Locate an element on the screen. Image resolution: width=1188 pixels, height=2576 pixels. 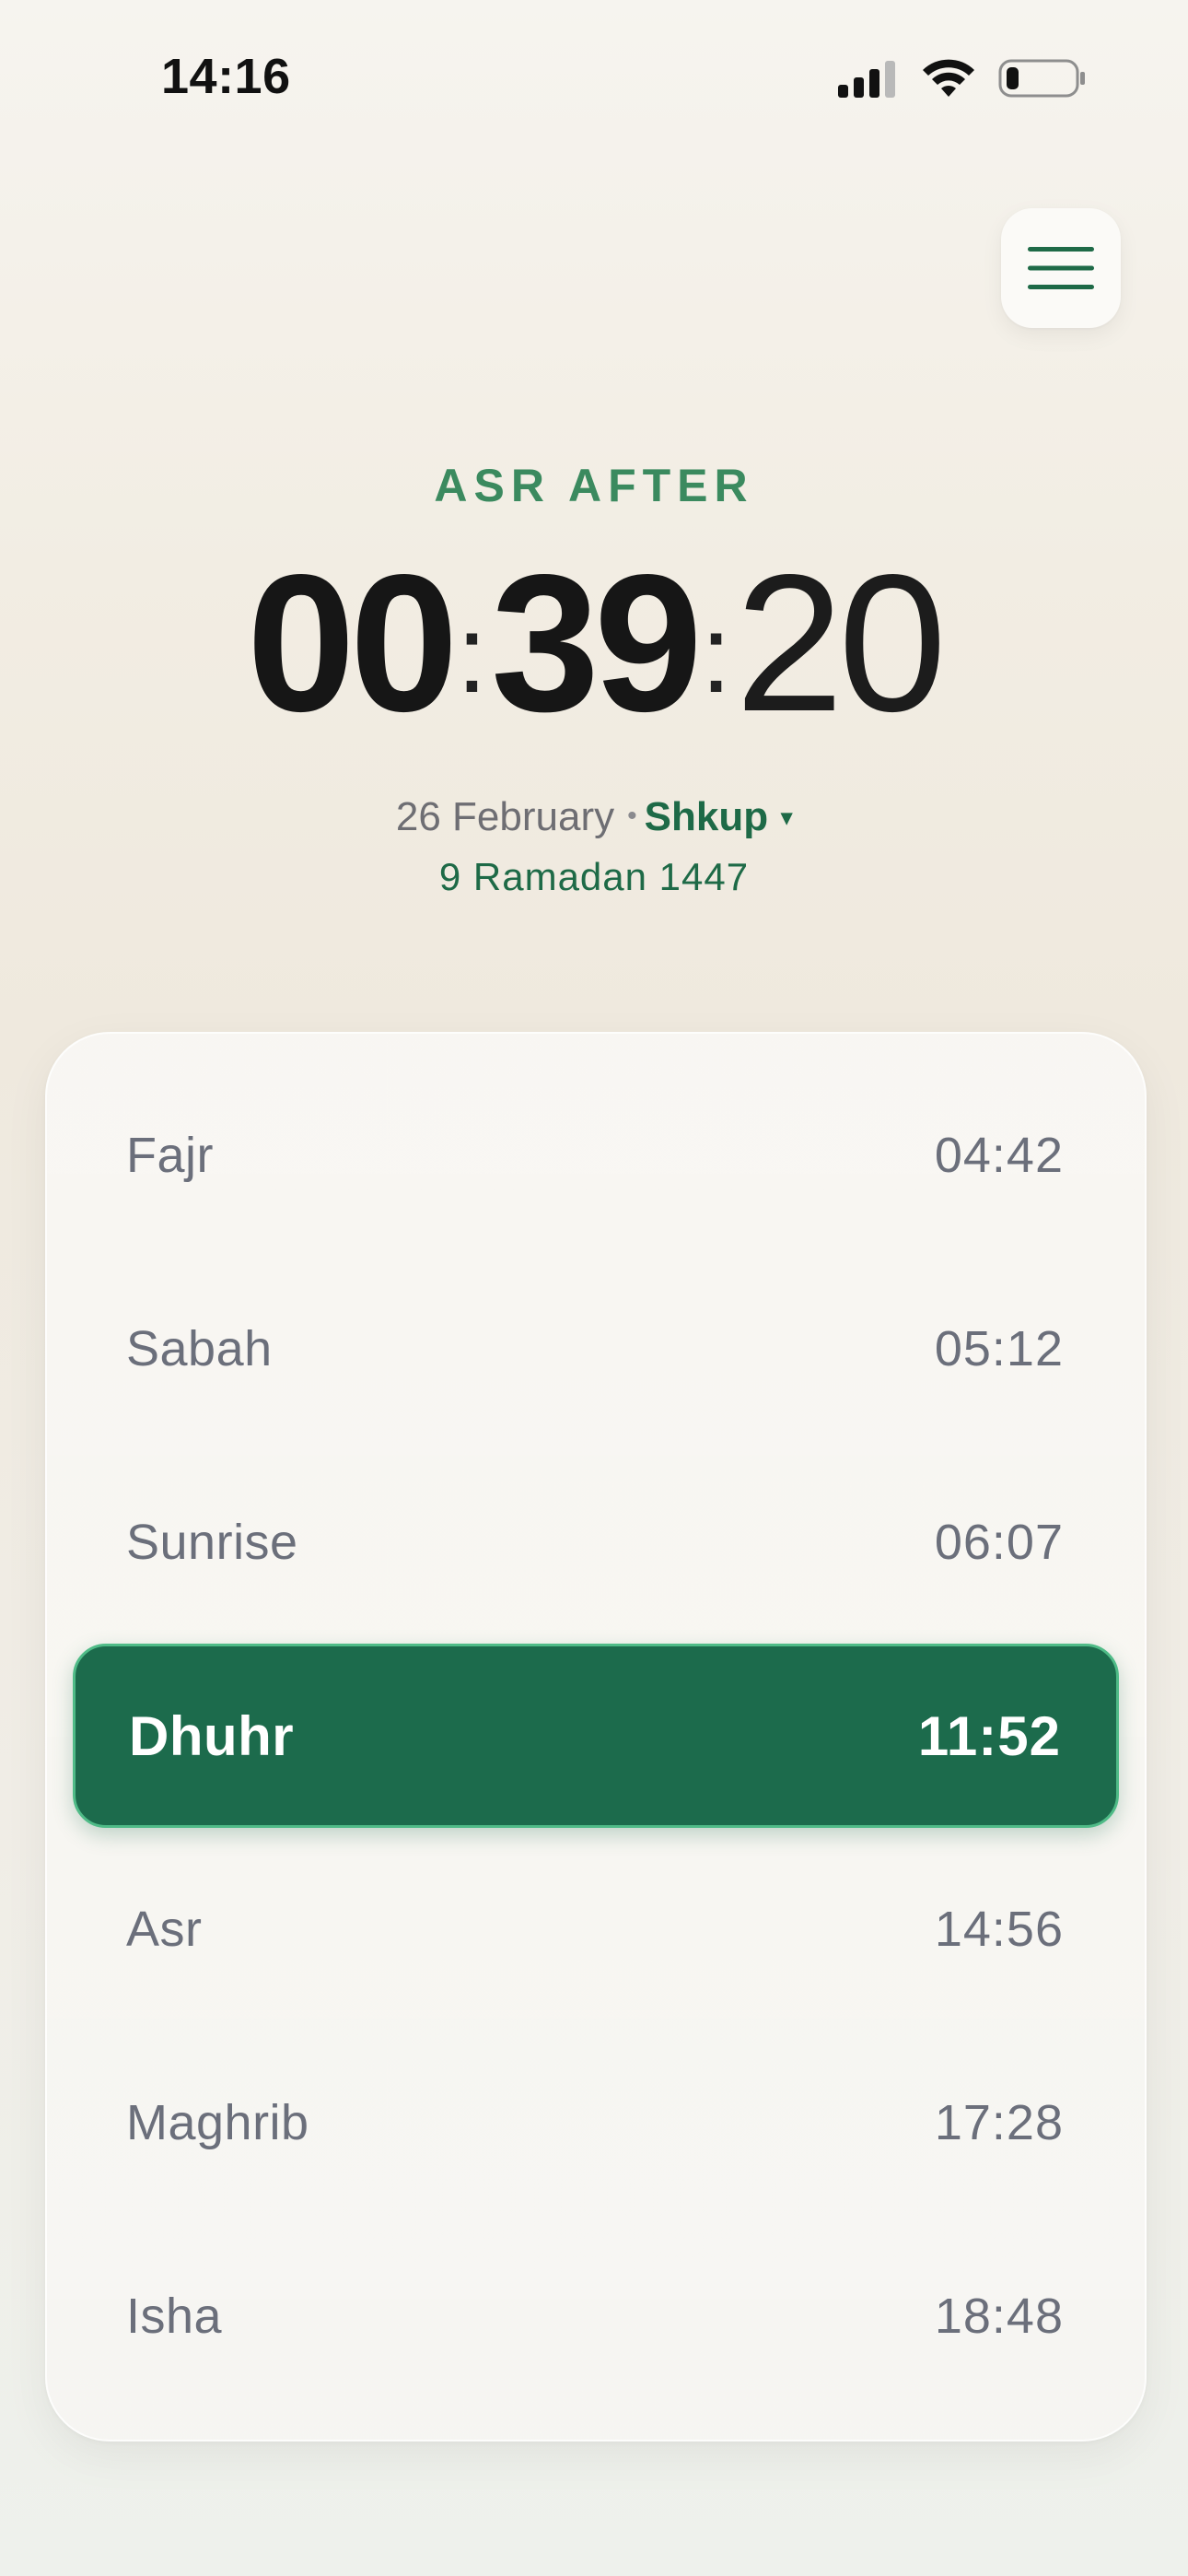
status-icons is located at coordinates (962, 78).